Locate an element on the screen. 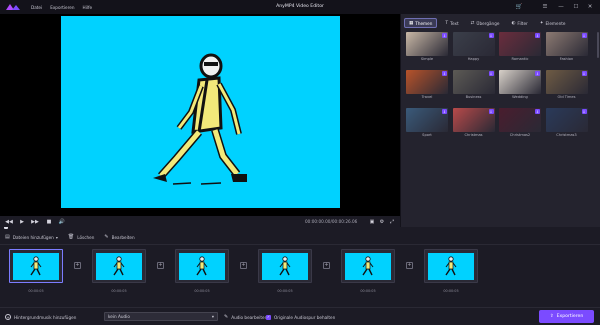  theme-item: ⇩ Christmas2 is located at coordinates (520, 124).